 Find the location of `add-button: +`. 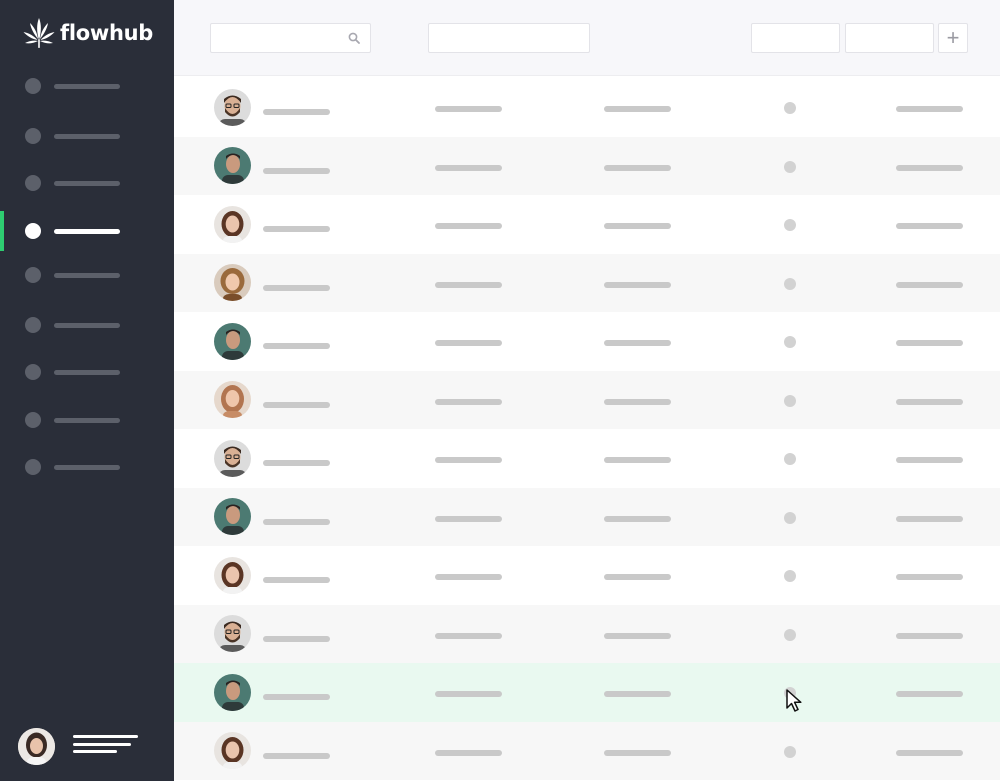

add-button: + is located at coordinates (953, 38).